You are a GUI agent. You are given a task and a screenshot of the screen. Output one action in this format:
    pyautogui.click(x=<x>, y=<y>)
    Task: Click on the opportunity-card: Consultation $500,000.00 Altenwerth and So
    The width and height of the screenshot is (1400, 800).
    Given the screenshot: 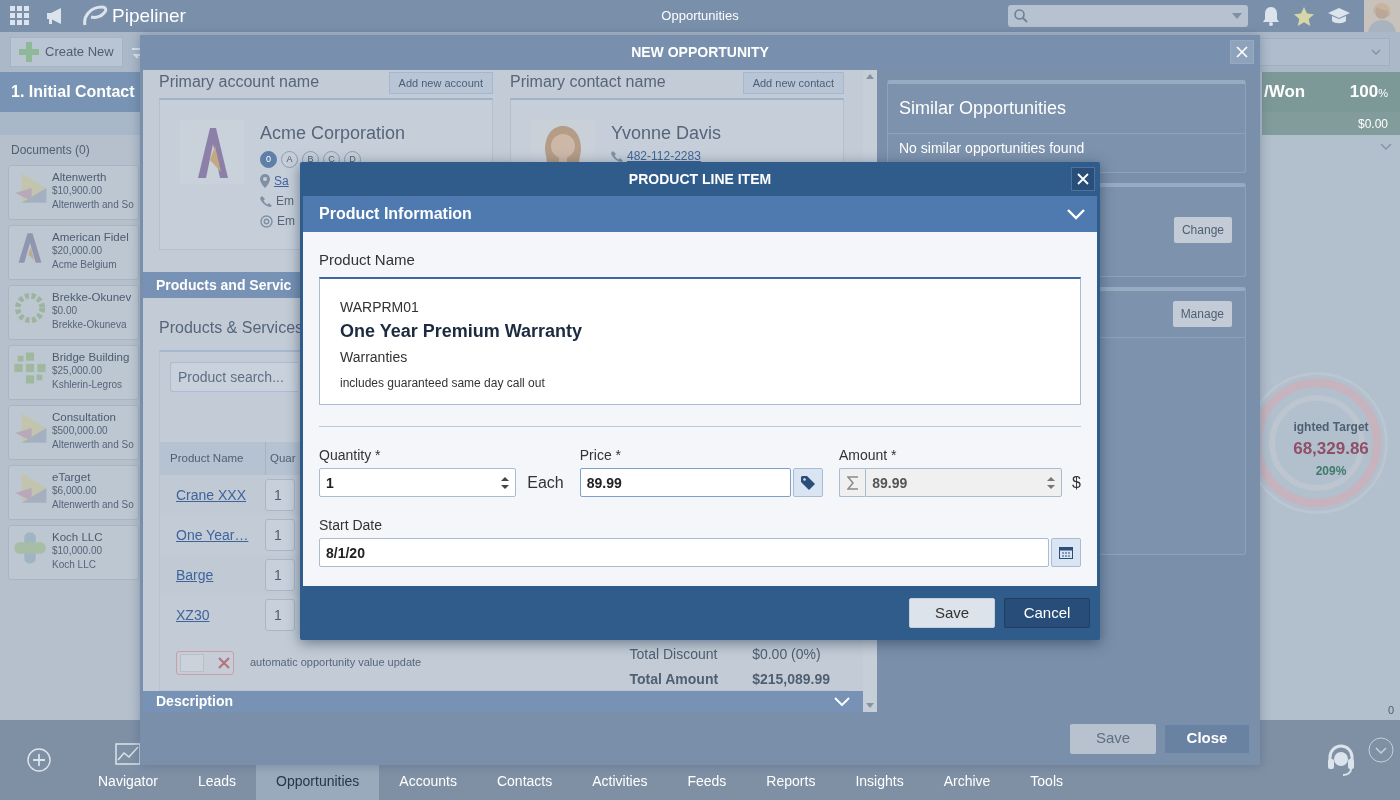 What is the action you would take?
    pyautogui.click(x=73, y=432)
    